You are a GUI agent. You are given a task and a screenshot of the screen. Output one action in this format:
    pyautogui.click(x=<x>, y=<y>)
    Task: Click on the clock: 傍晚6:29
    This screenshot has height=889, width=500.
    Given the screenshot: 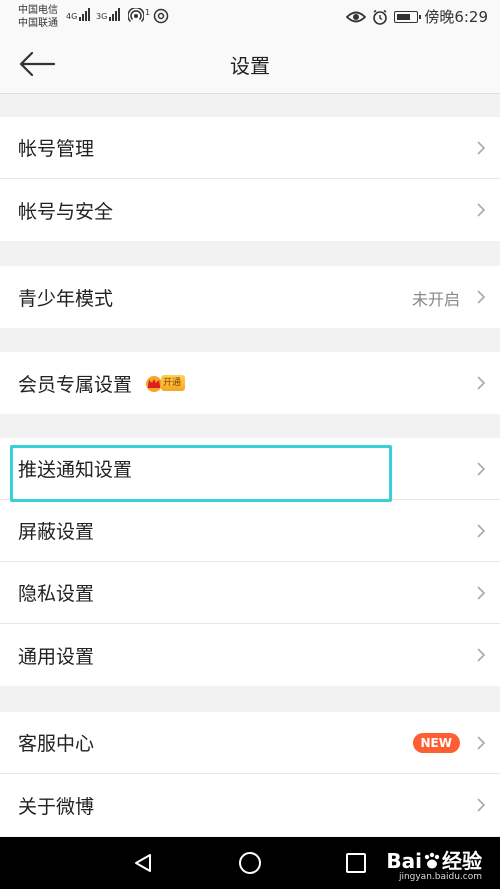 What is the action you would take?
    pyautogui.click(x=456, y=17)
    